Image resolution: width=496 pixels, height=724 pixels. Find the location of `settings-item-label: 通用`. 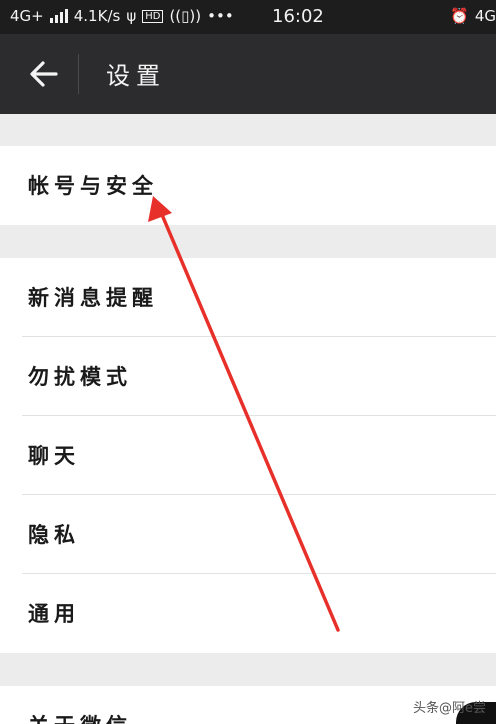

settings-item-label: 通用 is located at coordinates (54, 613).